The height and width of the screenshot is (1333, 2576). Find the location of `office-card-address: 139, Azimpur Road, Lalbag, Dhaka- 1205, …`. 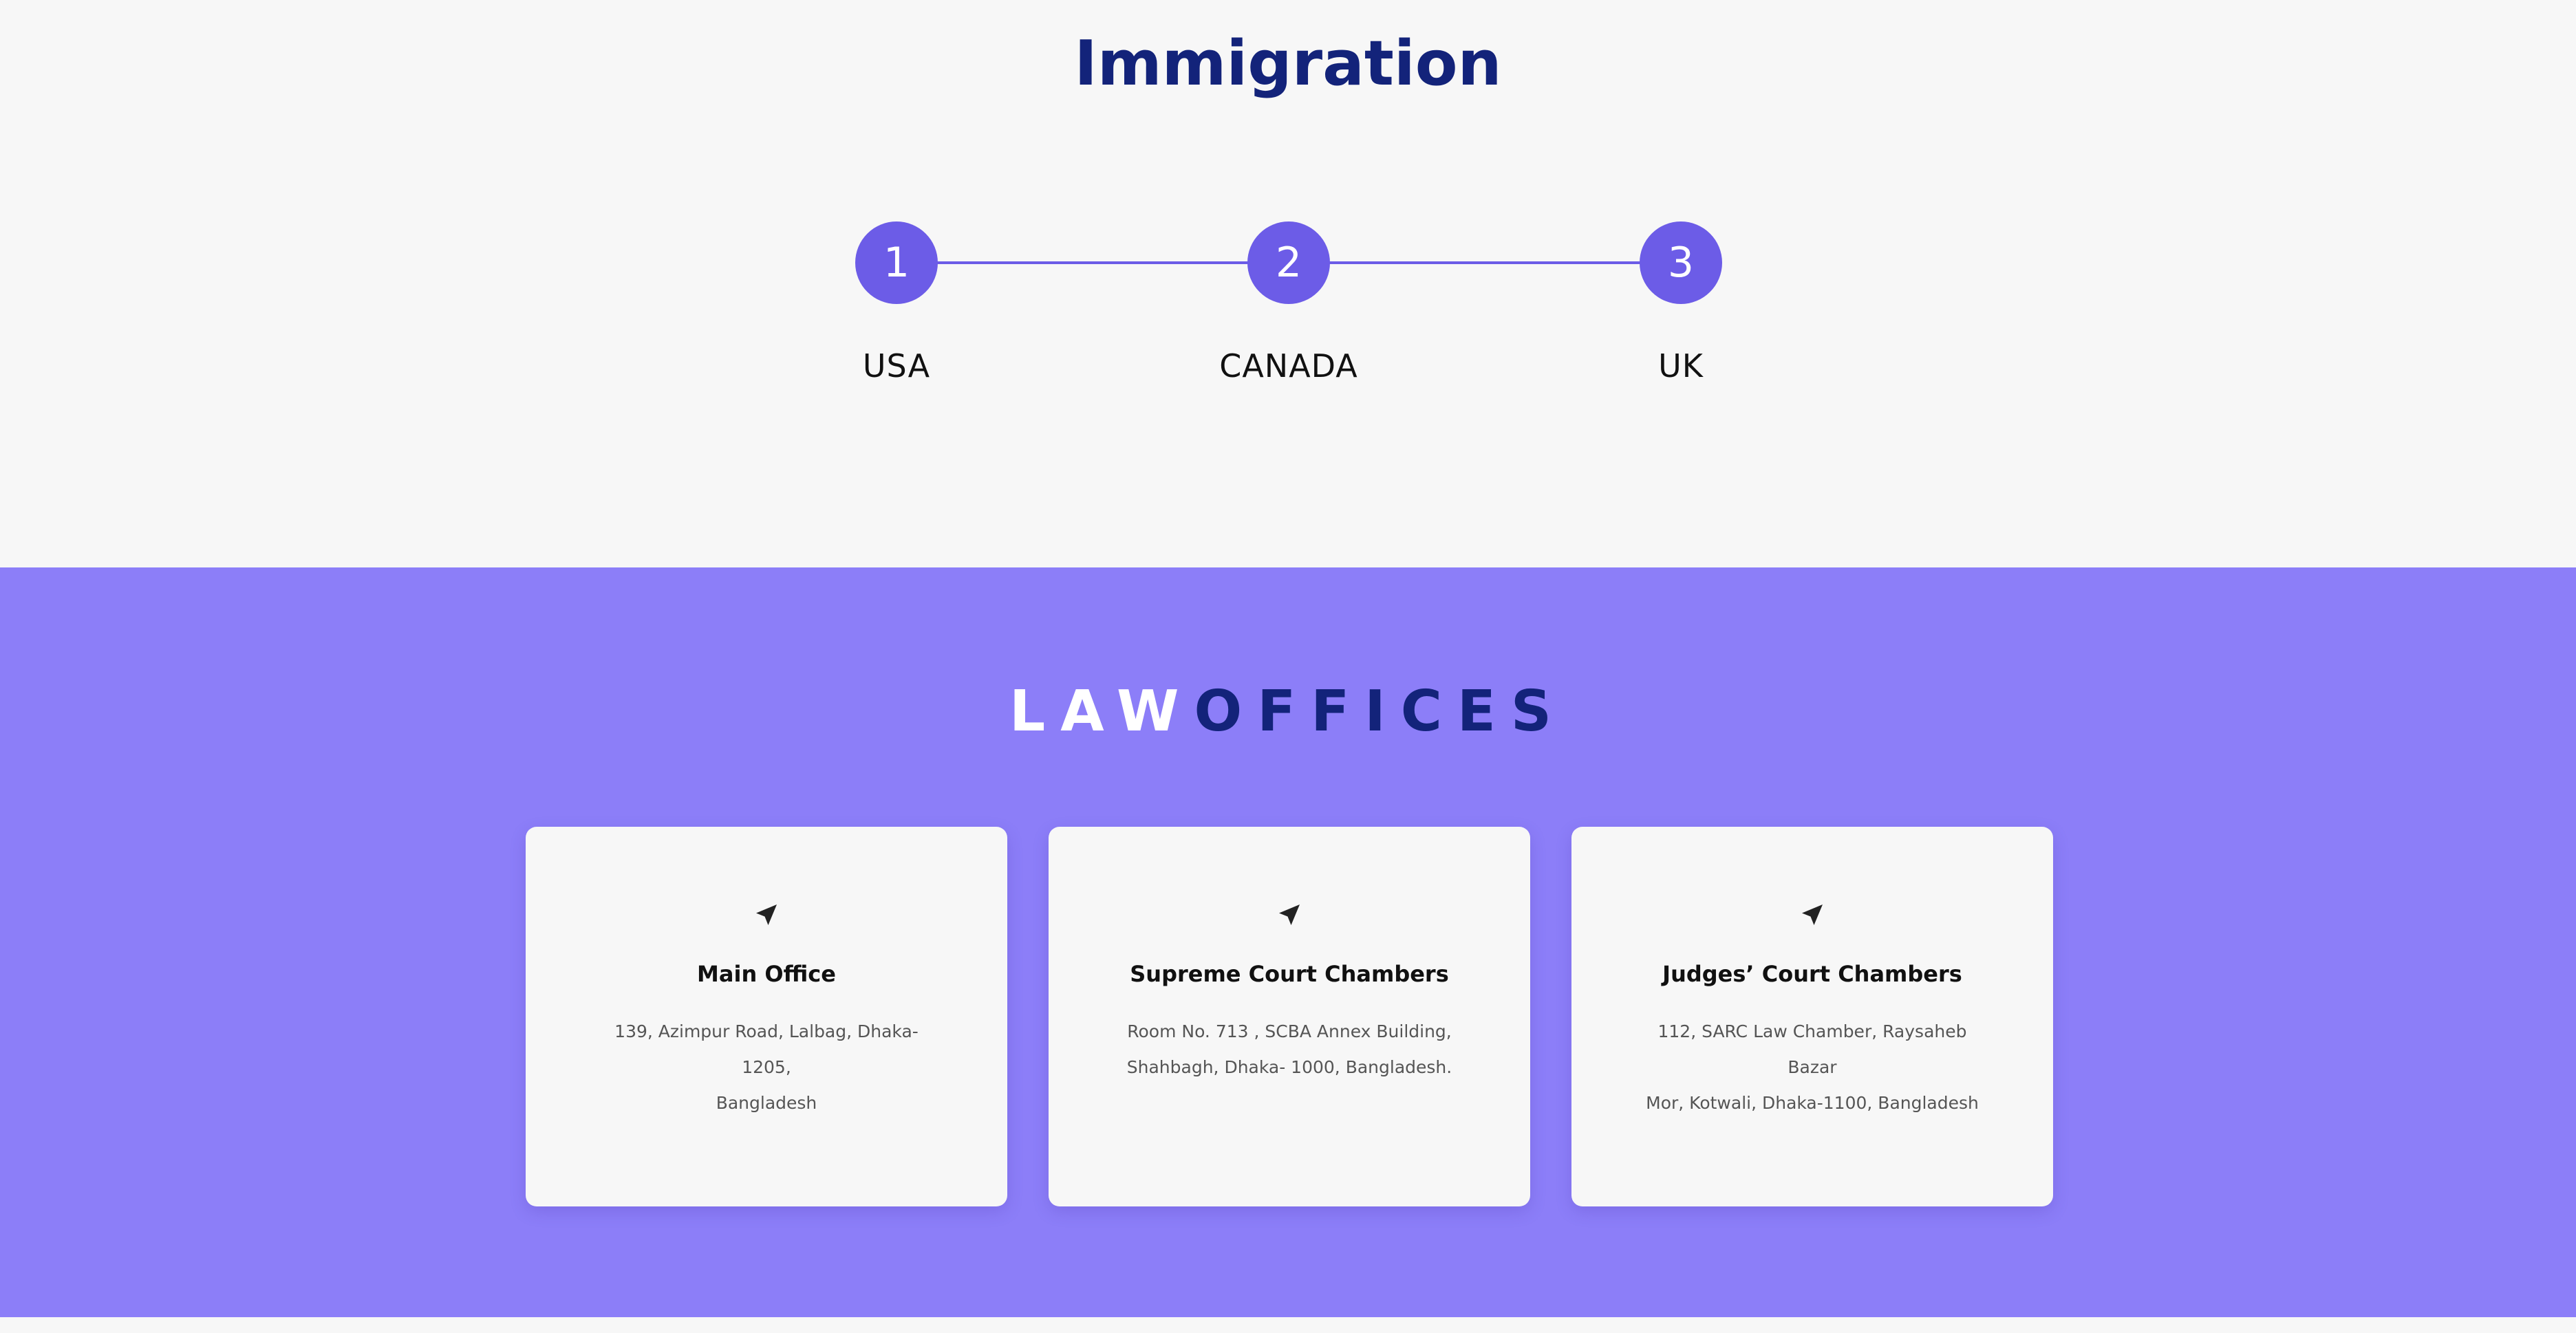

office-card-address: 139, Azimpur Road, Lalbag, Dhaka- 1205, … is located at coordinates (767, 1067).